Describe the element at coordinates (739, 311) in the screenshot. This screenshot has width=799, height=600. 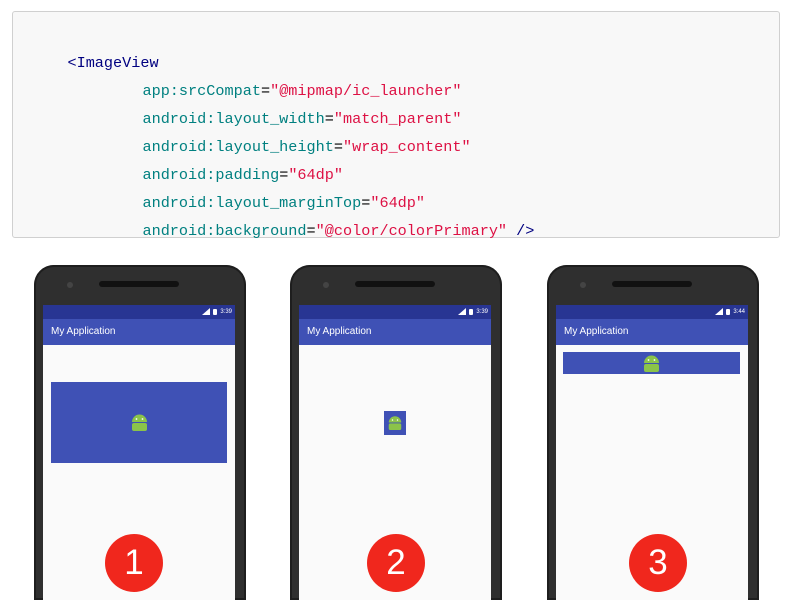
I see `status-time: 3:44` at that location.